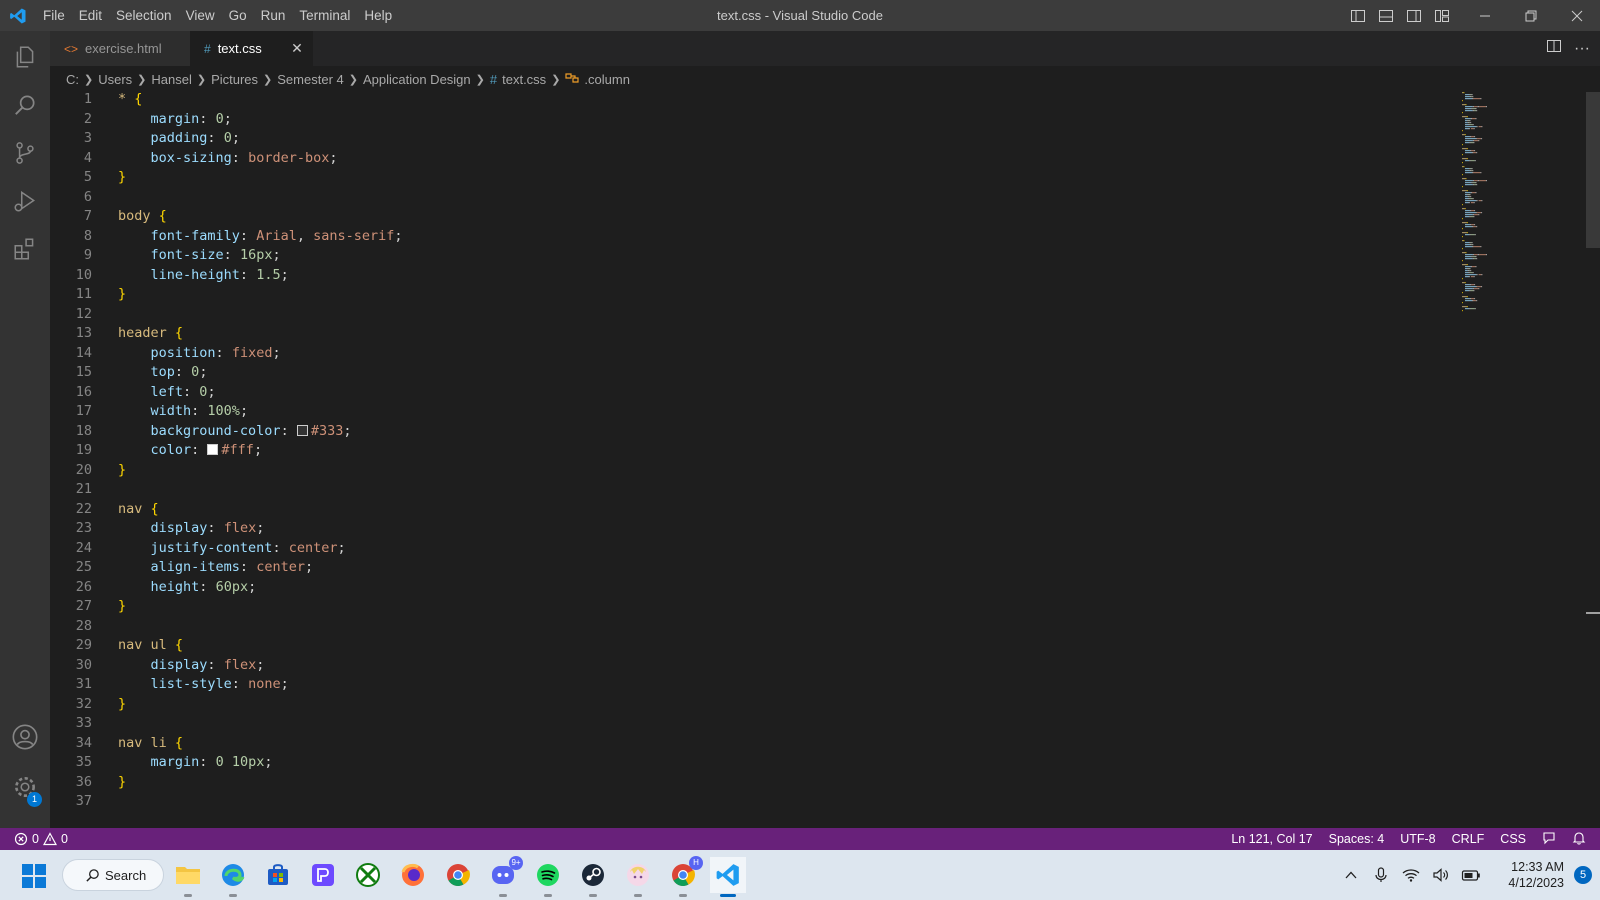 The image size is (1600, 900). I want to click on menu-run: Run, so click(273, 15).